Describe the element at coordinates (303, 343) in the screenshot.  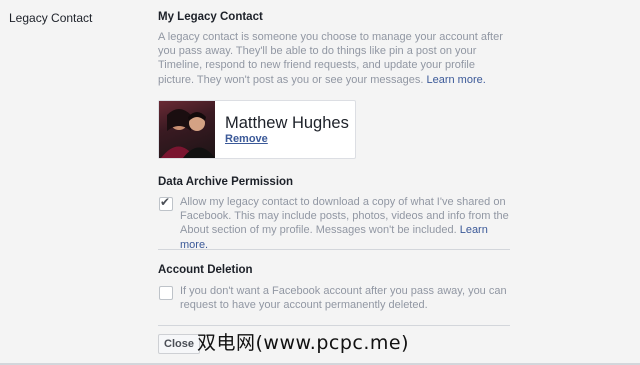
I see `watermark-text: 双电网(www.pcpc.me)` at that location.